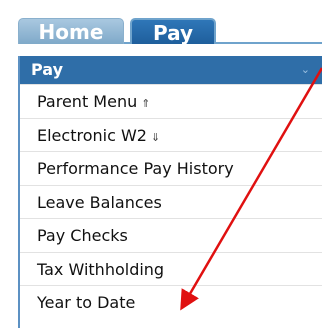  What do you see at coordinates (101, 269) in the screenshot?
I see `menu-item-label: Tax Withholding` at bounding box center [101, 269].